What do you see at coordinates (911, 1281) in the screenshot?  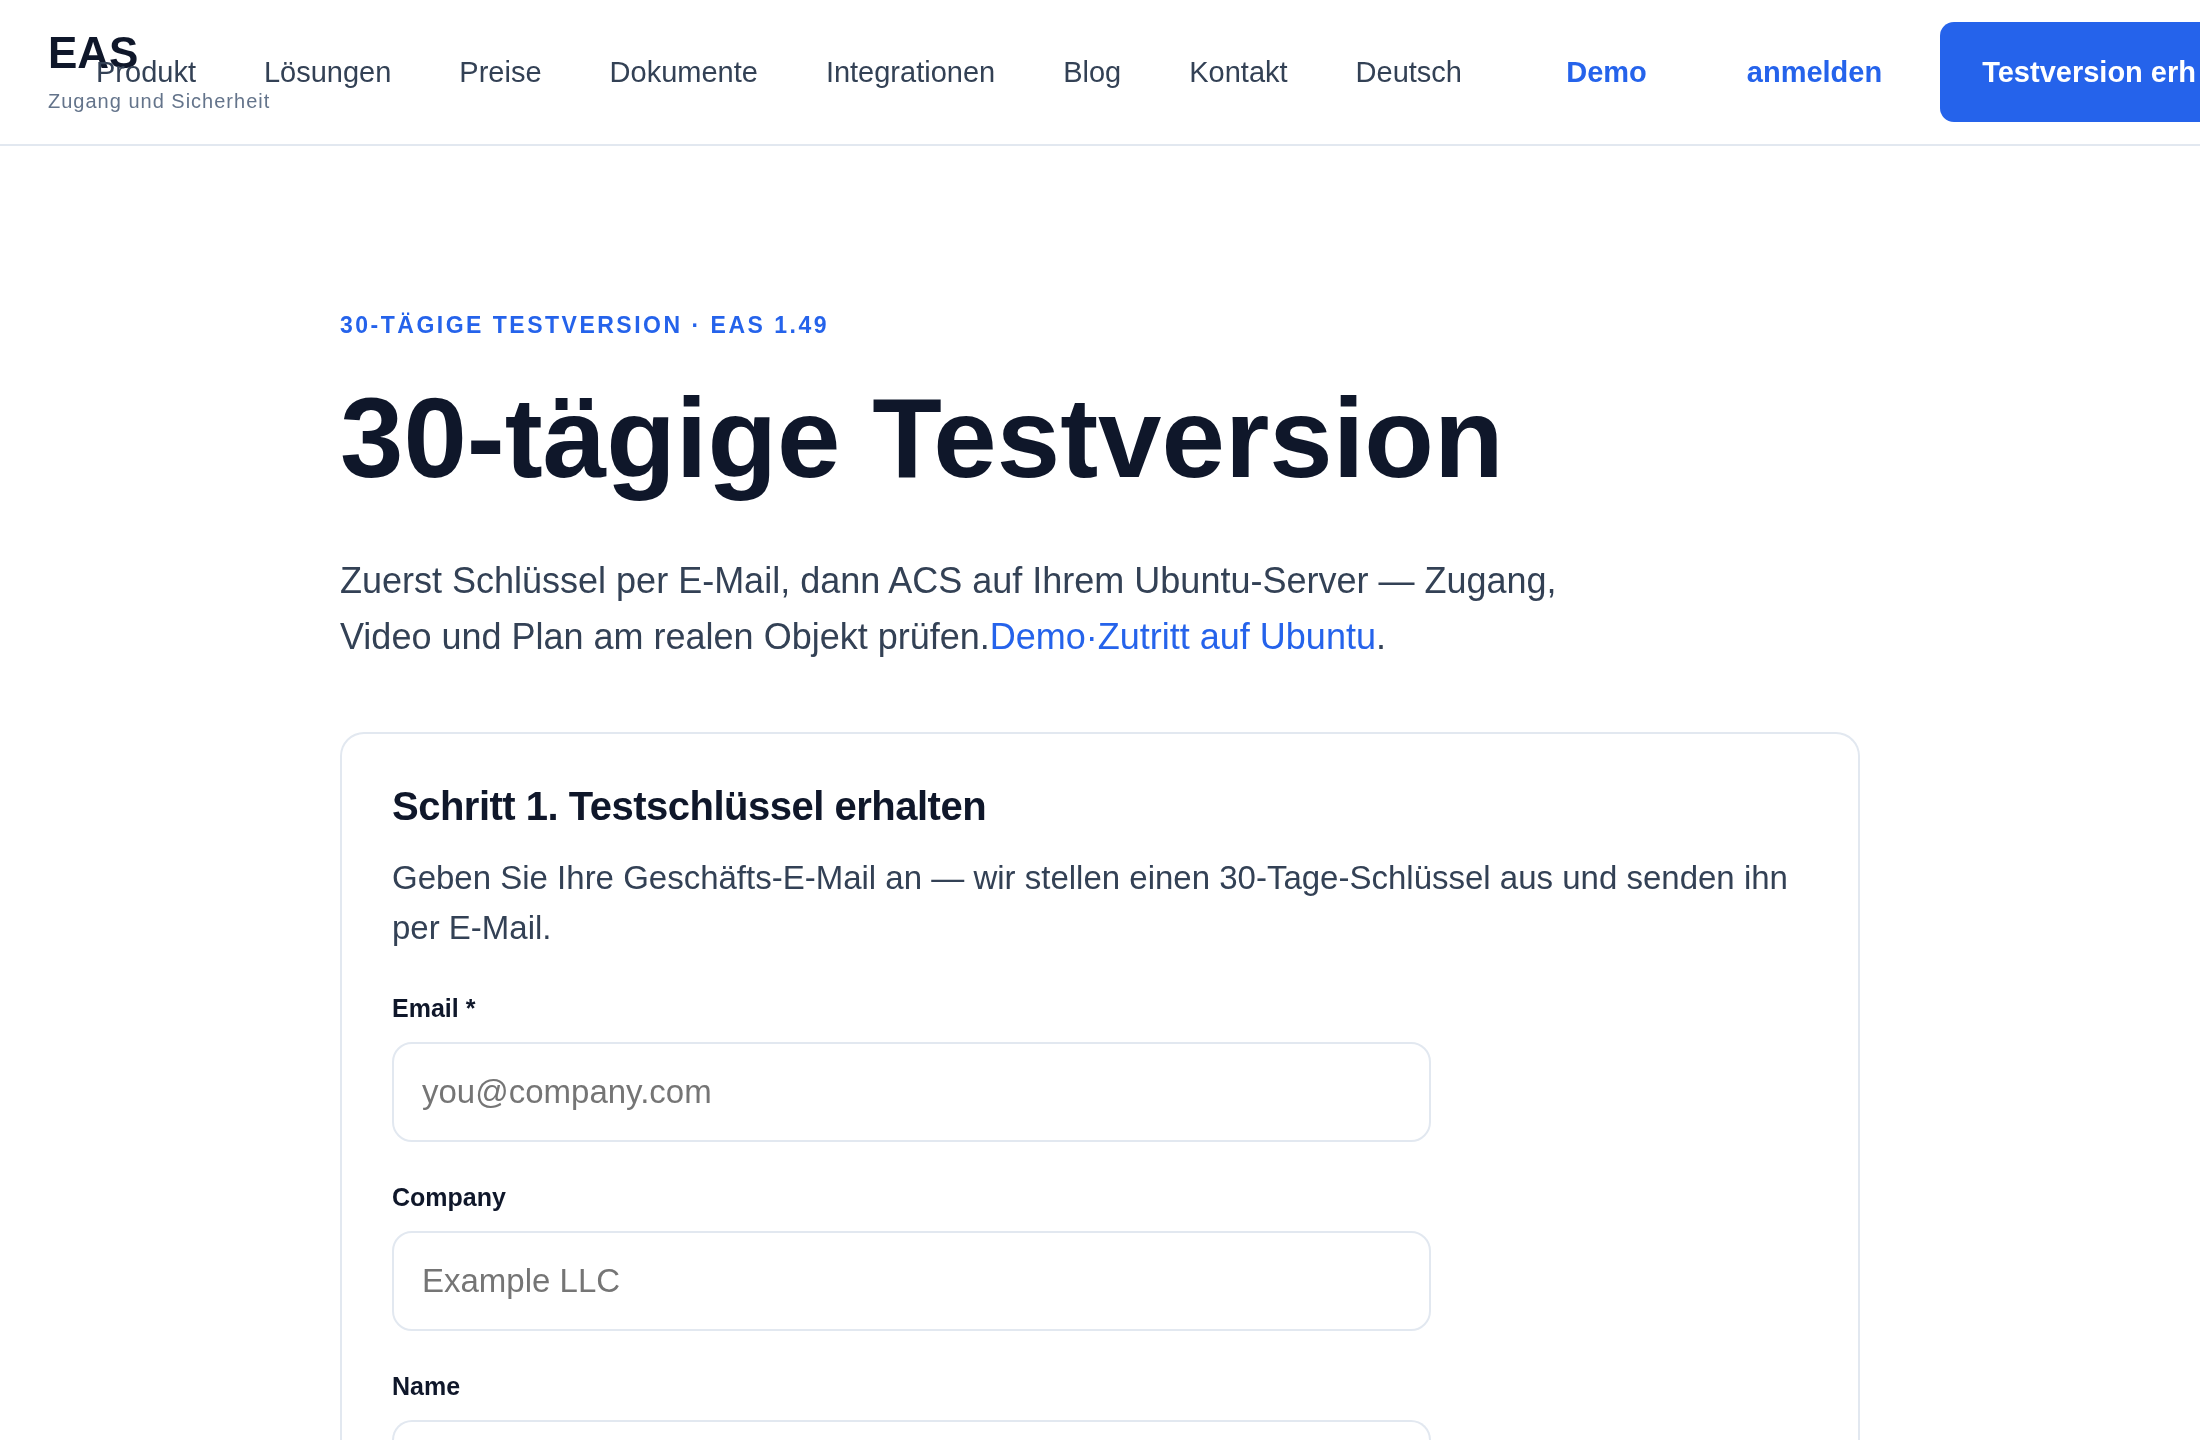 I see `input-field: Example LLC` at bounding box center [911, 1281].